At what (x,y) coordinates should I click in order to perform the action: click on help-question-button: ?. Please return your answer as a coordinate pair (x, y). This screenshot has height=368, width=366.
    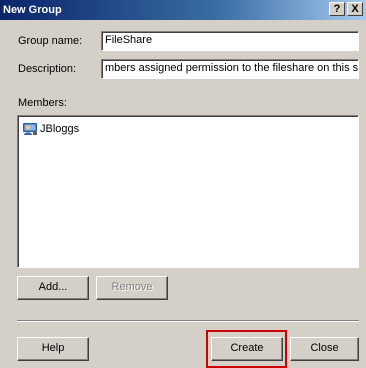
    Looking at the image, I should click on (337, 9).